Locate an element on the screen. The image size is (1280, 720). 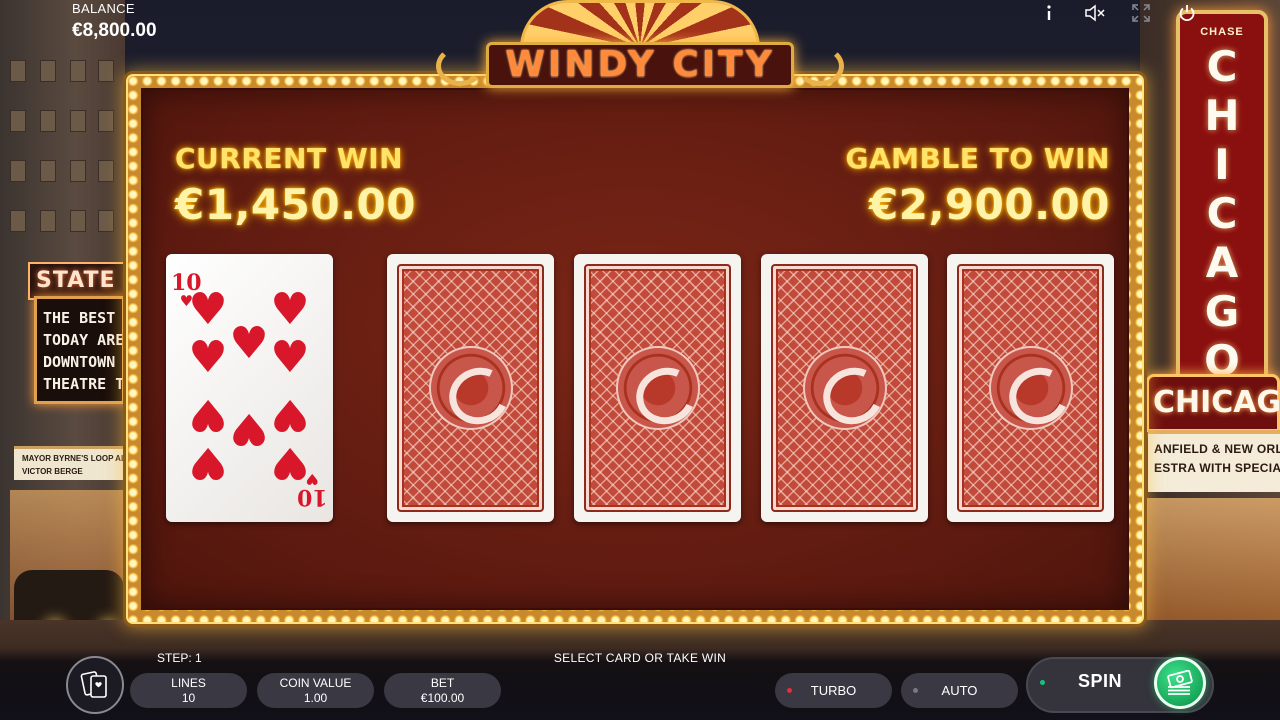
coin-value-label: COIN VALUE is located at coordinates (315, 683).